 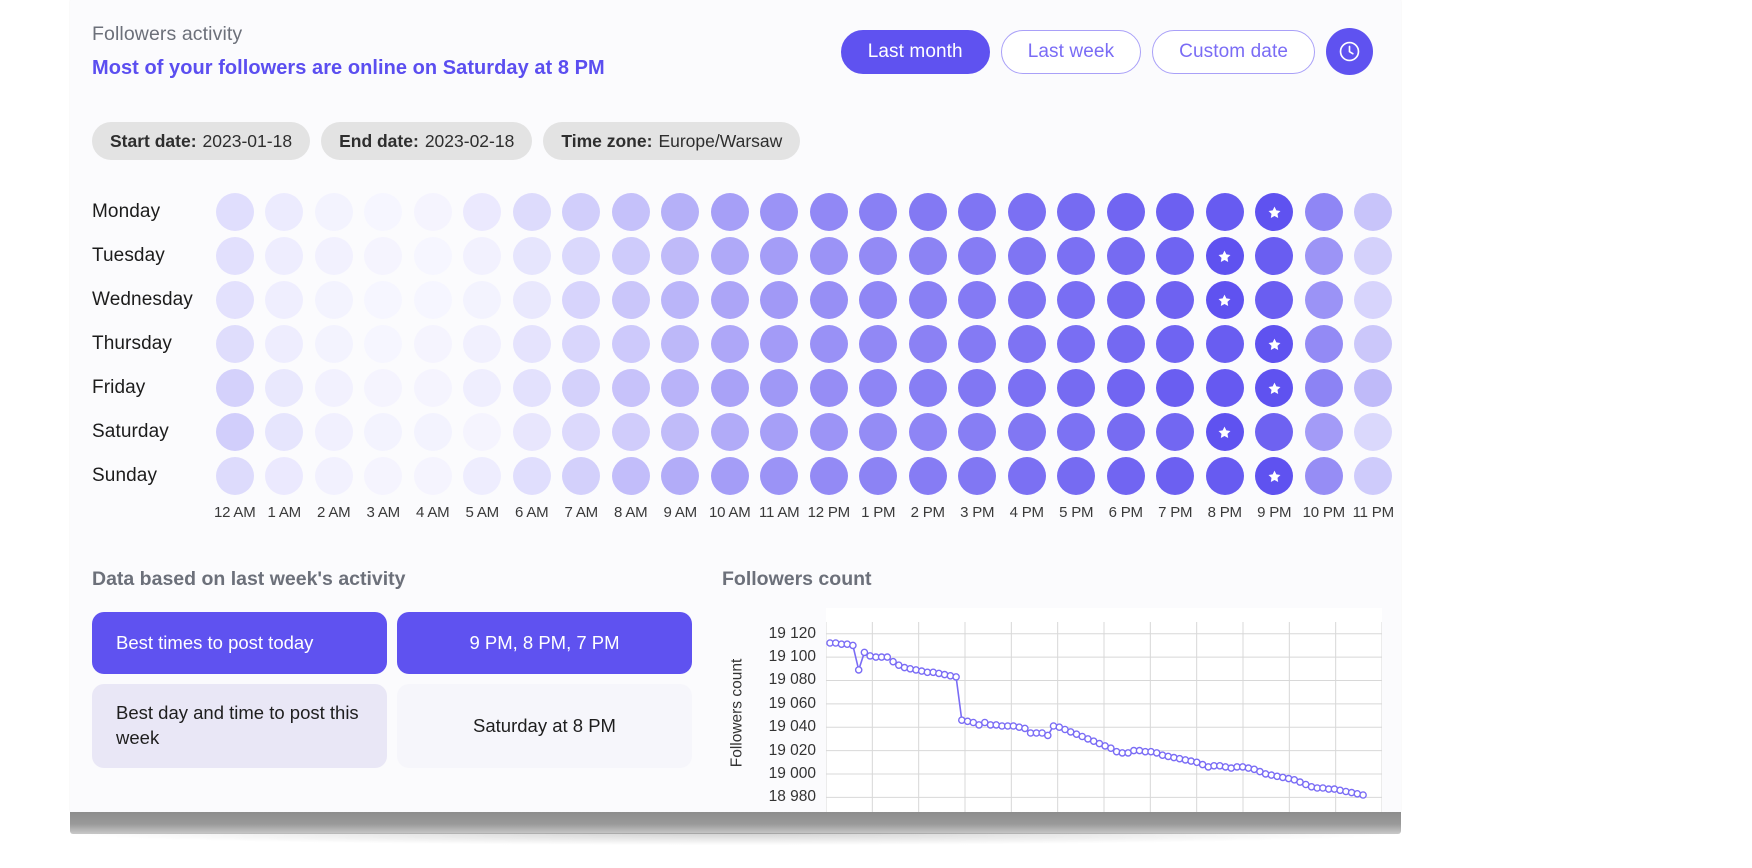 What do you see at coordinates (1233, 51) in the screenshot?
I see `range-button-custom-date: Custom date` at bounding box center [1233, 51].